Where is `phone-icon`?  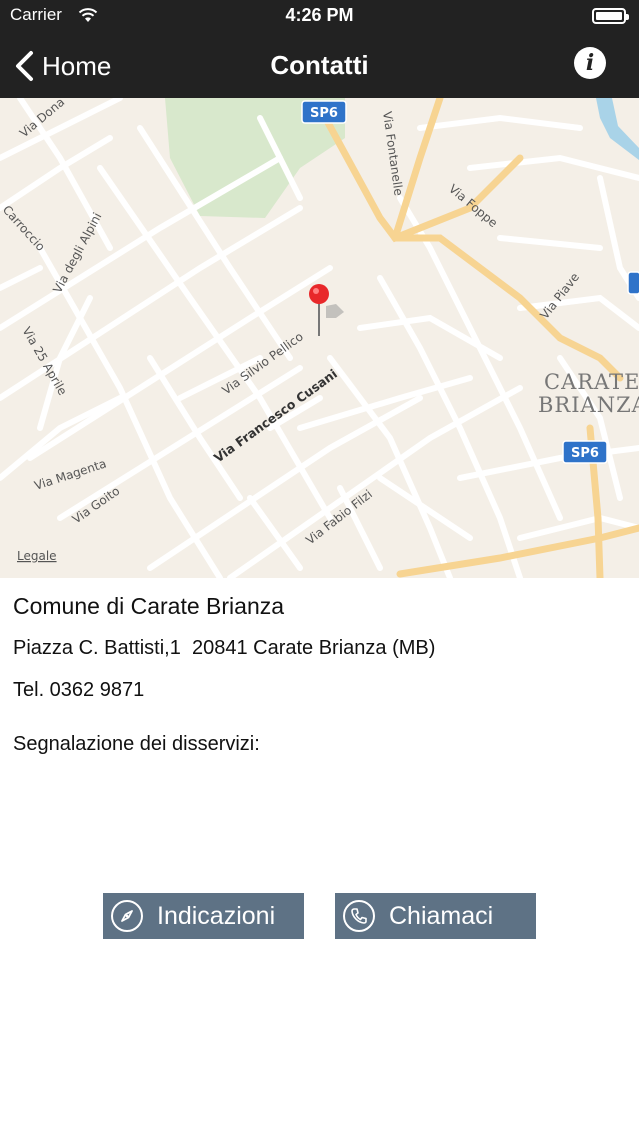 phone-icon is located at coordinates (359, 916).